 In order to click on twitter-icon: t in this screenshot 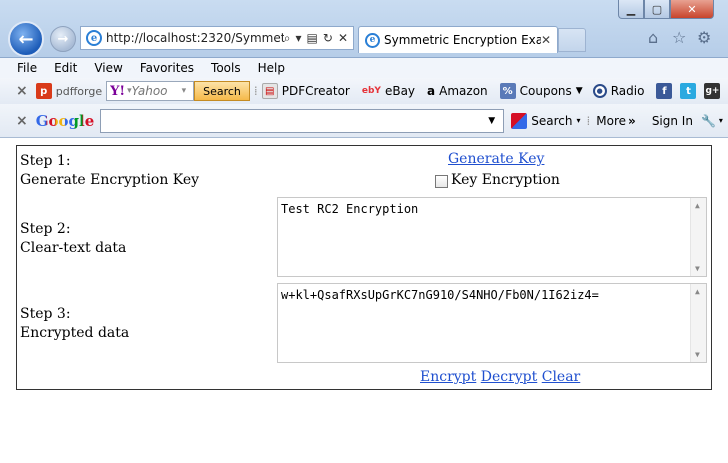, I will do `click(688, 91)`.